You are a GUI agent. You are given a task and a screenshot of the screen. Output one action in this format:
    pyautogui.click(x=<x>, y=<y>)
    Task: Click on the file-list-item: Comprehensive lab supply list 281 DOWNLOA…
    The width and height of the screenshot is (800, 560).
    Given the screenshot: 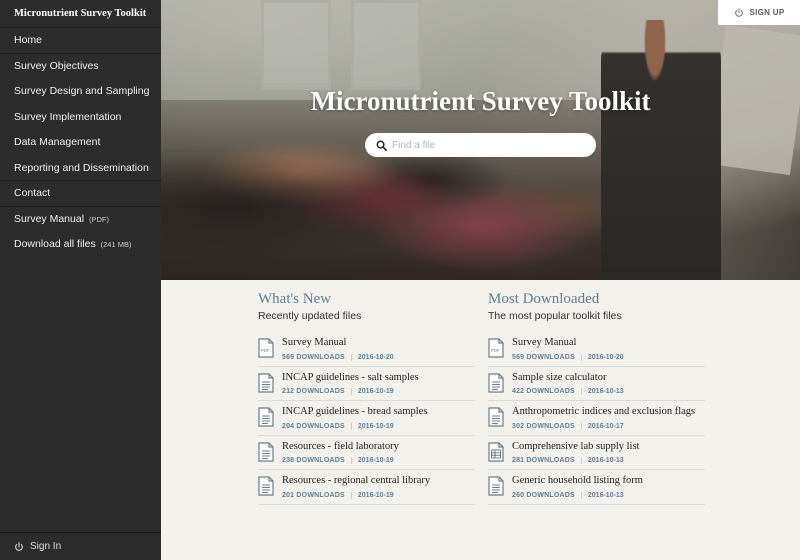 What is the action you would take?
    pyautogui.click(x=596, y=453)
    